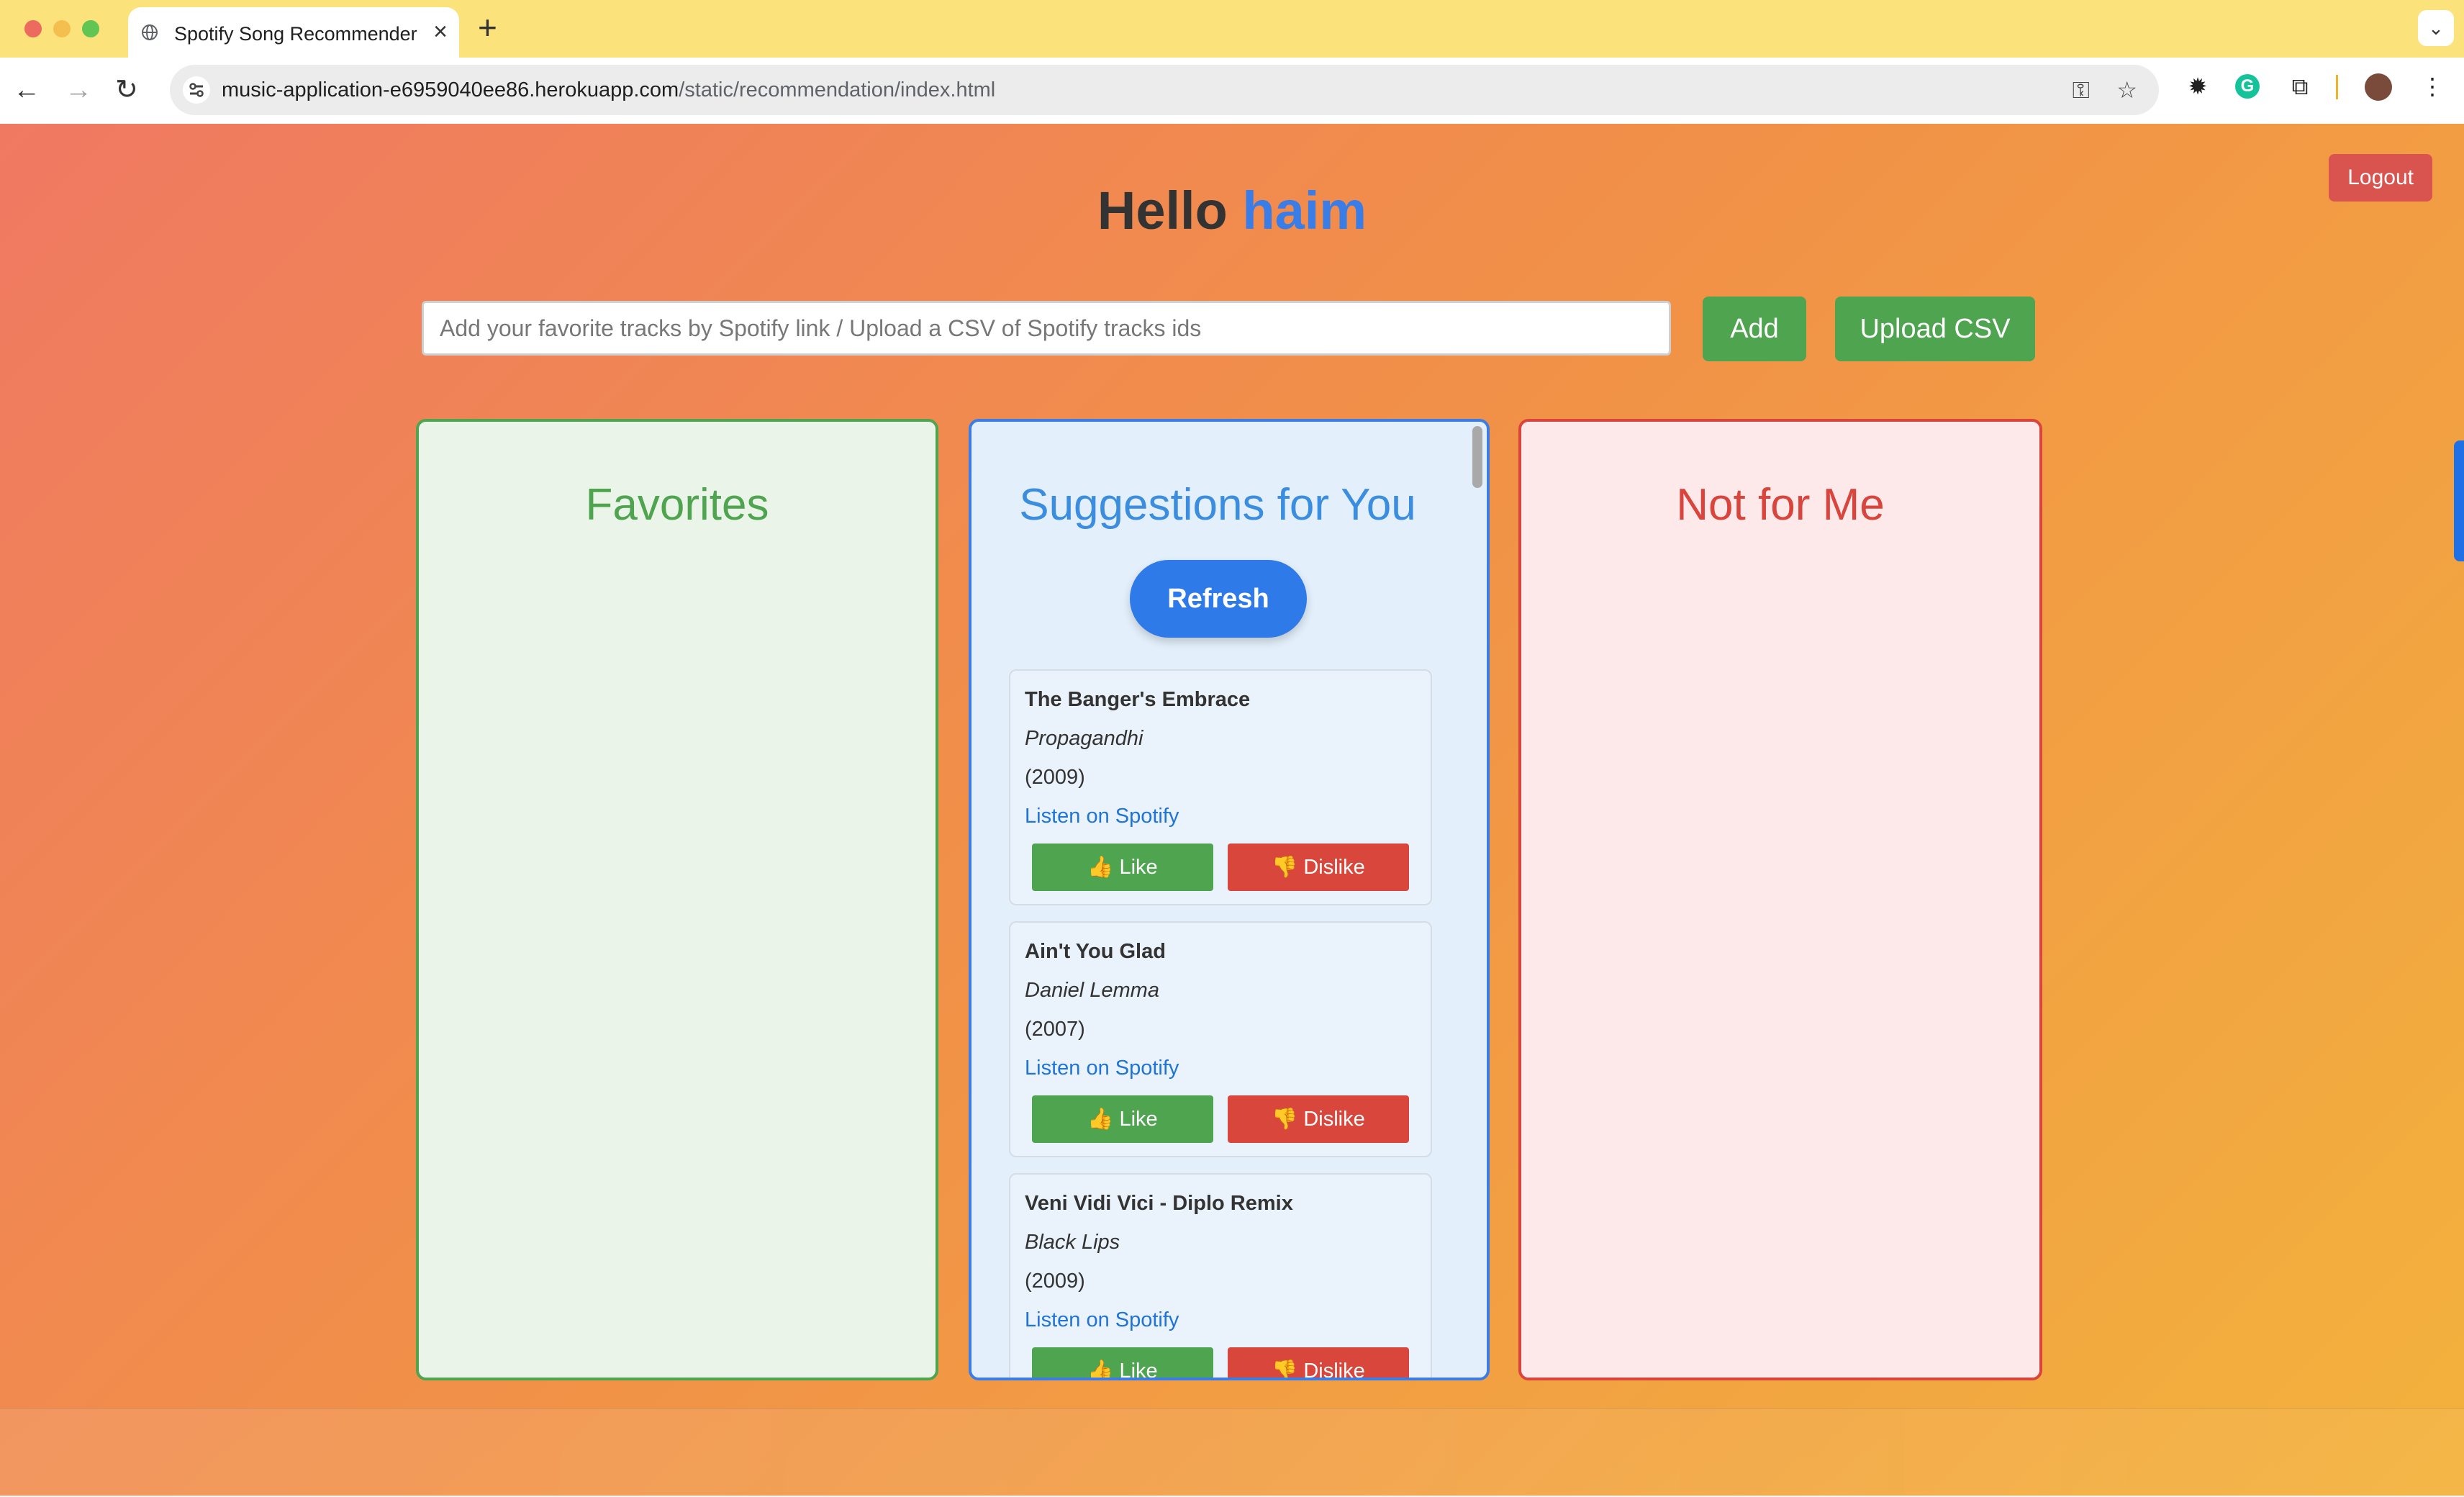 This screenshot has height=1497, width=2464. I want to click on not-for-me-title: Not for Me, so click(1780, 505).